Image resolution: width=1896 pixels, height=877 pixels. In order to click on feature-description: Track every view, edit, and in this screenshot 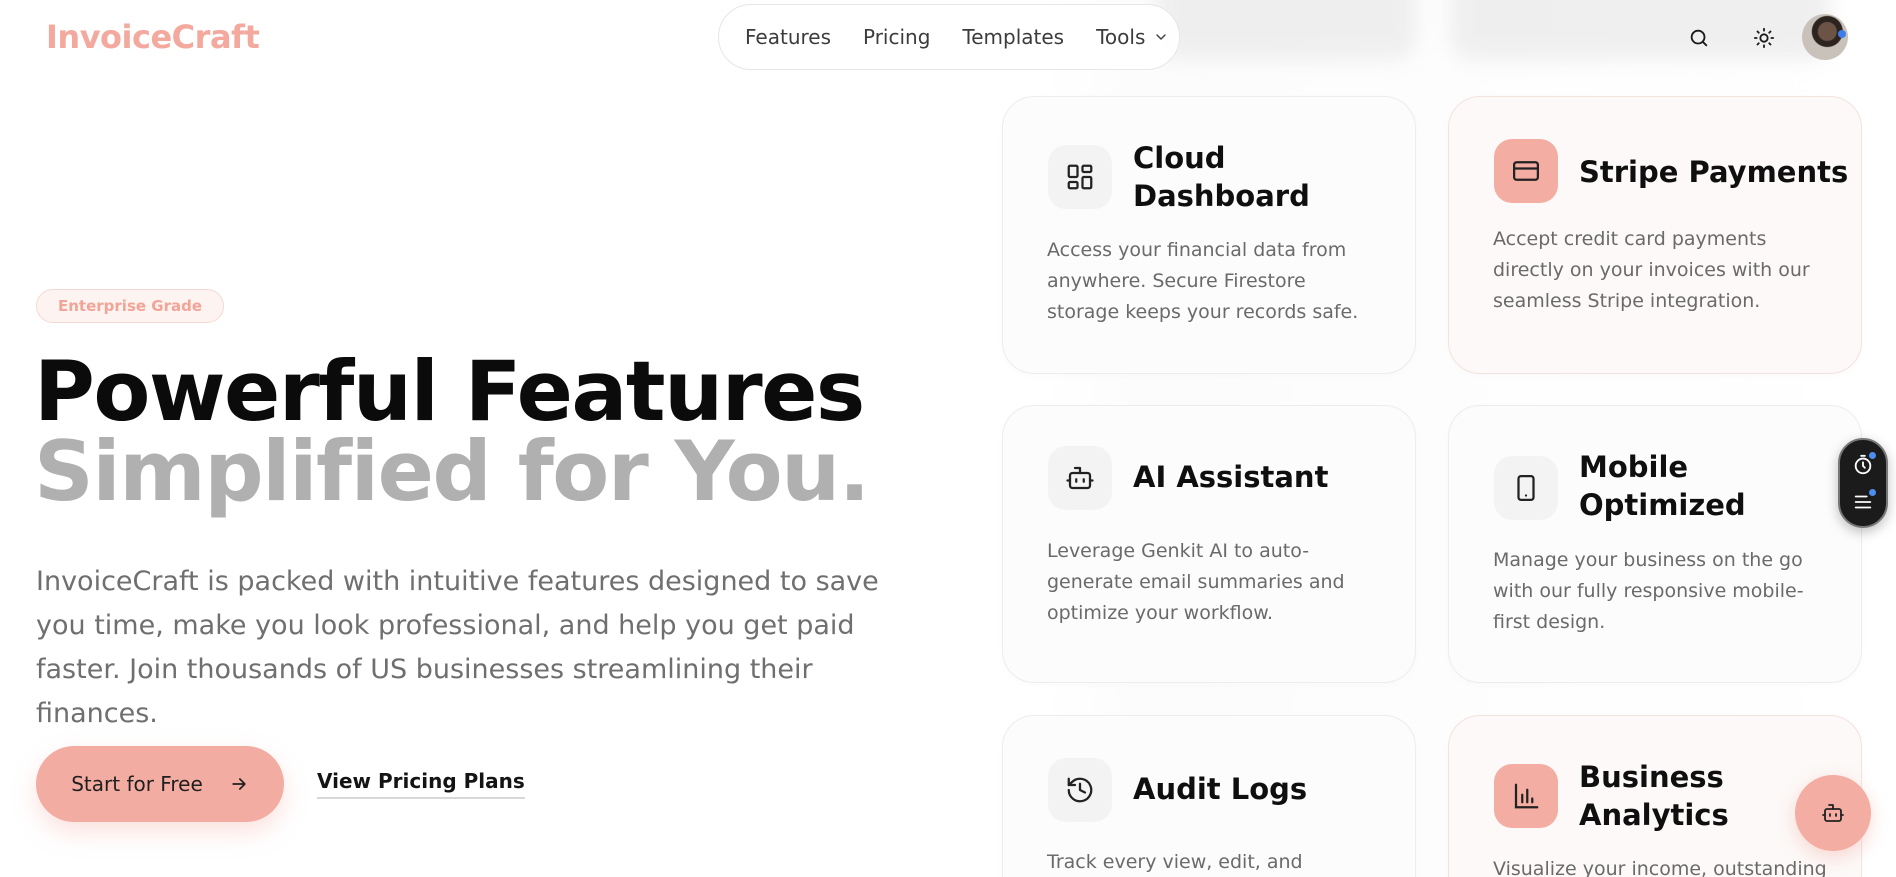, I will do `click(1175, 862)`.